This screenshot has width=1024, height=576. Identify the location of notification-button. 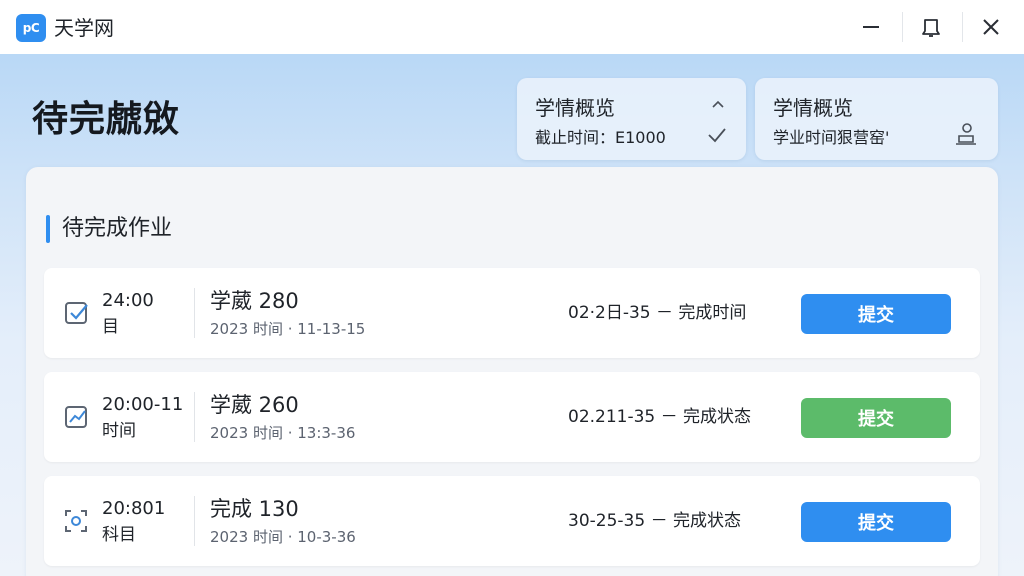
(931, 27).